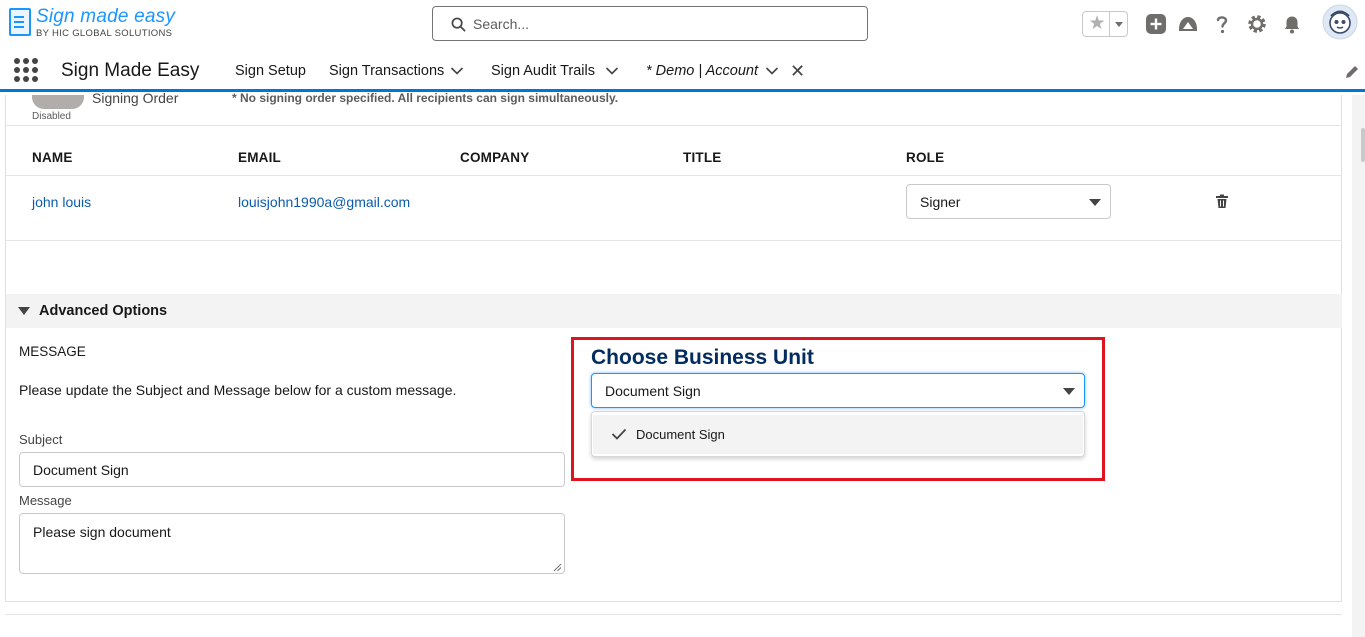 The image size is (1365, 637). What do you see at coordinates (557, 567) in the screenshot?
I see `resize-grip-icon` at bounding box center [557, 567].